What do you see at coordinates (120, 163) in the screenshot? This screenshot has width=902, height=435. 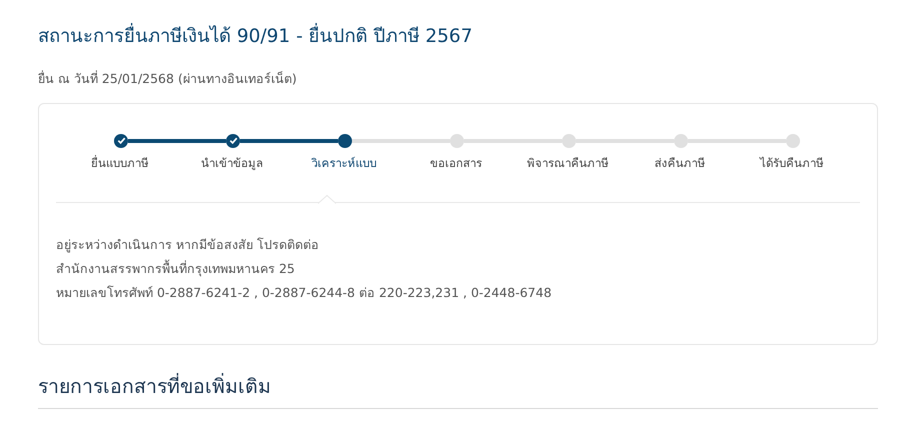 I see `step-label: ยื่นแบบภาษี` at bounding box center [120, 163].